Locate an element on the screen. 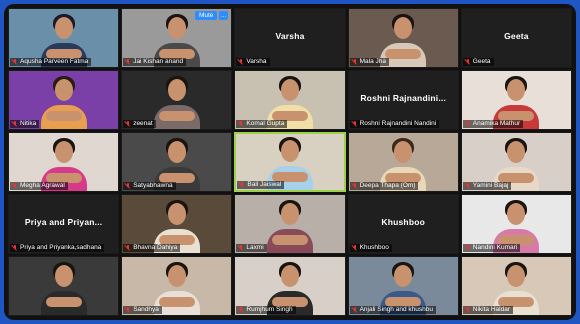  participant-name-label: Mala Jha is located at coordinates (369, 62).